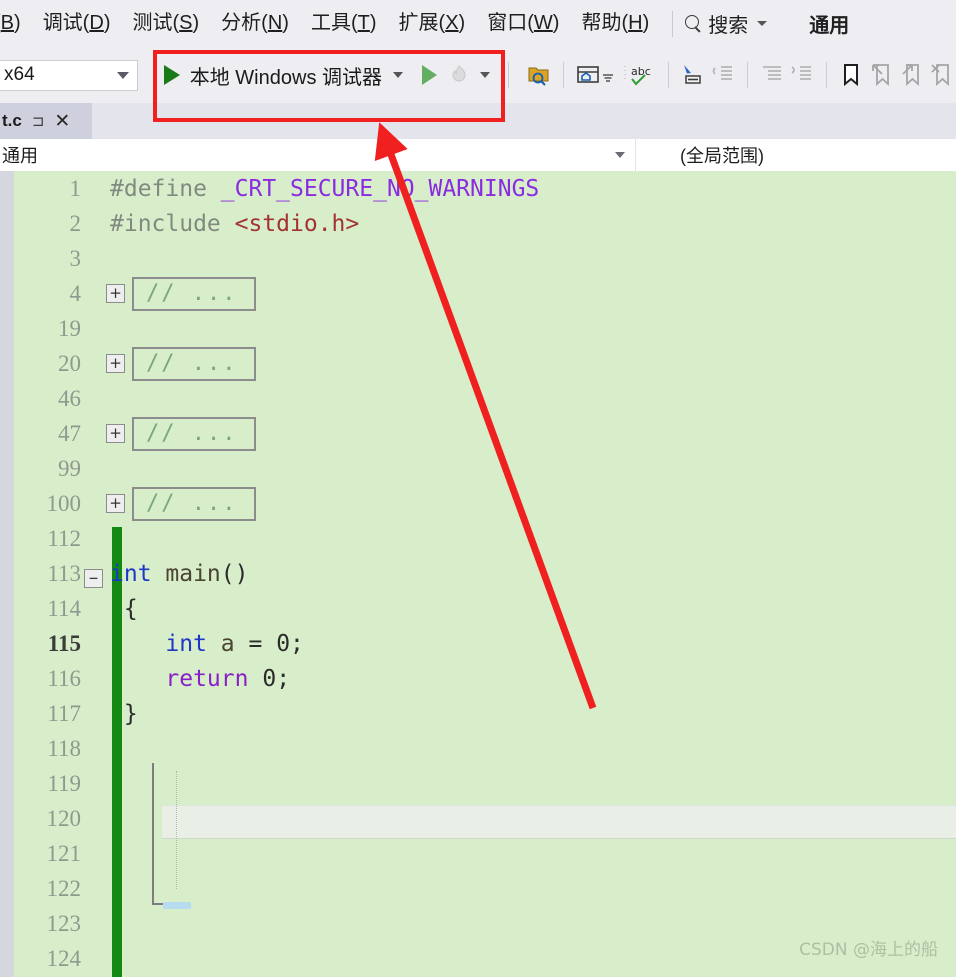  Describe the element at coordinates (131, 573) in the screenshot. I see `code-token: int` at that location.